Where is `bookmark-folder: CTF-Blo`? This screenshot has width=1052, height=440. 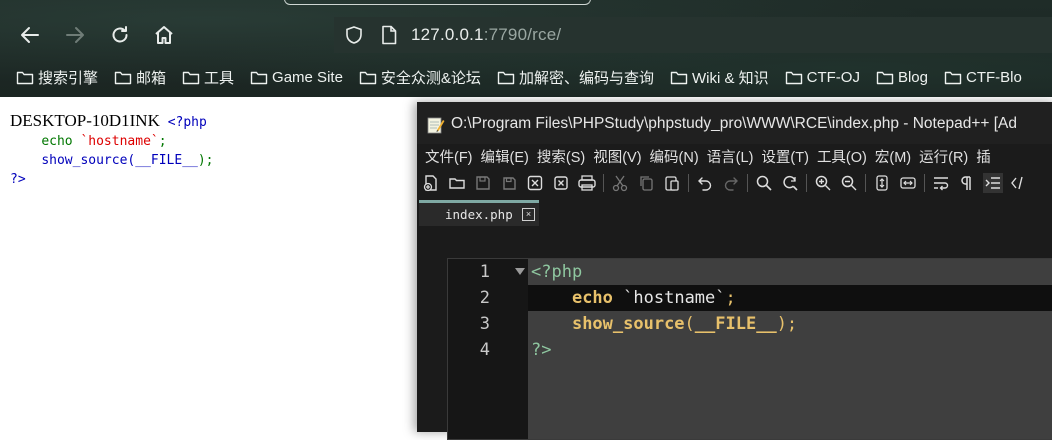 bookmark-folder: CTF-Blo is located at coordinates (983, 77).